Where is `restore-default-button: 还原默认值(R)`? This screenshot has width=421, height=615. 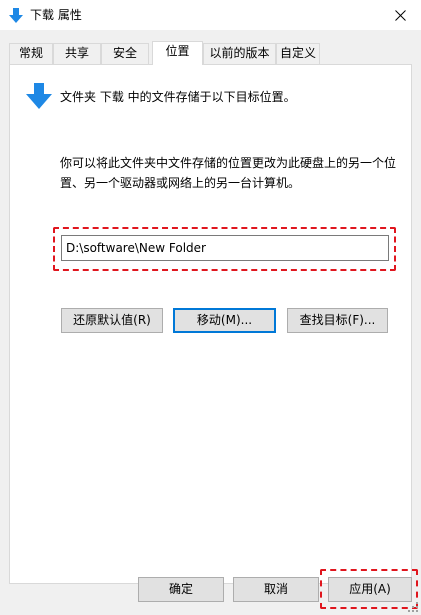
restore-default-button: 还原默认值(R) is located at coordinates (112, 320).